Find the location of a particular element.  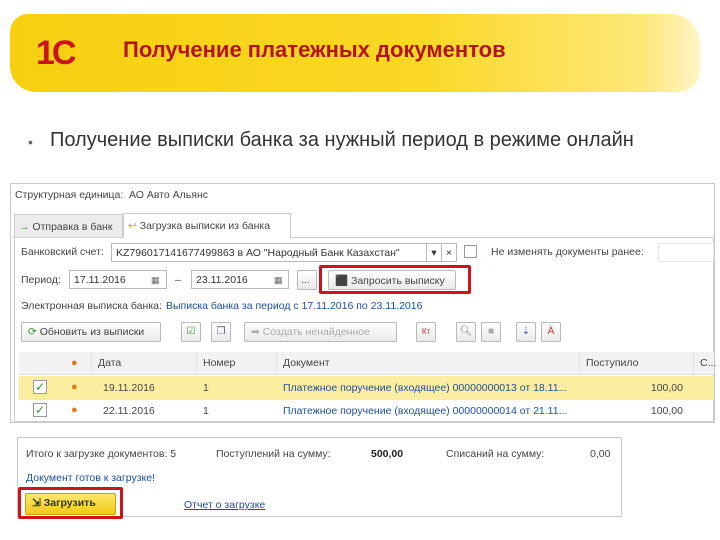

arrow-icon: ↩ is located at coordinates (132, 226).